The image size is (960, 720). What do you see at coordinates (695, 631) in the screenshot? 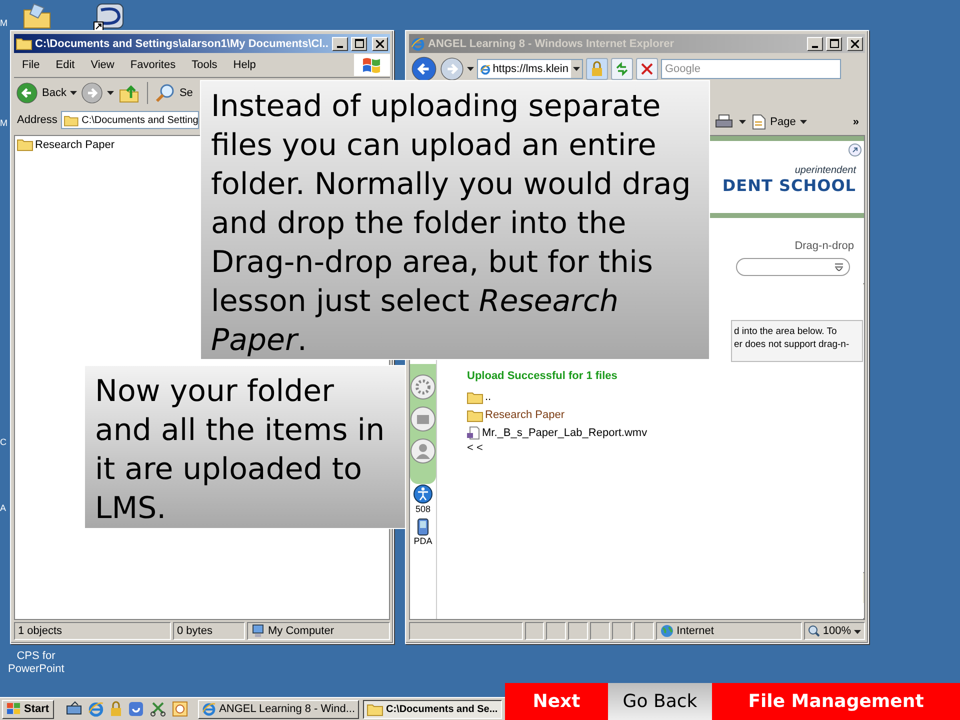
I see `security-zone: Internet` at bounding box center [695, 631].